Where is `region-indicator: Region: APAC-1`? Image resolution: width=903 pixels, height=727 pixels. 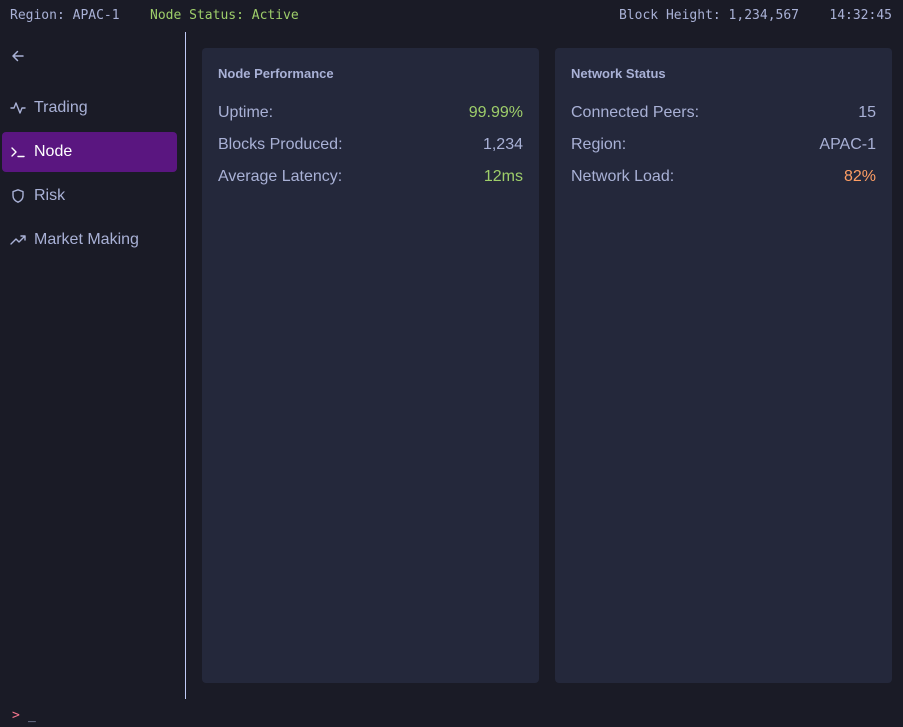 region-indicator: Region: APAC-1 is located at coordinates (65, 15).